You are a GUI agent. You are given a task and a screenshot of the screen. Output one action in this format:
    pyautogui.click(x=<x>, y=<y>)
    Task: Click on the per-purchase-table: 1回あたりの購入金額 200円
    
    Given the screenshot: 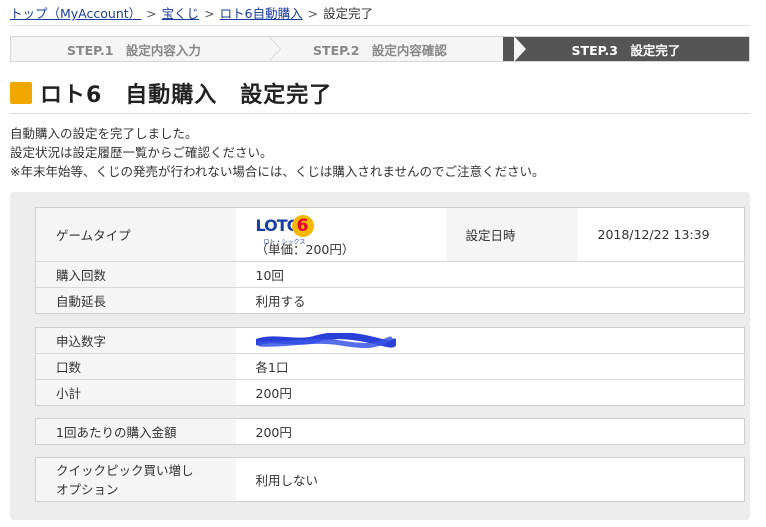 What is the action you would take?
    pyautogui.click(x=390, y=431)
    